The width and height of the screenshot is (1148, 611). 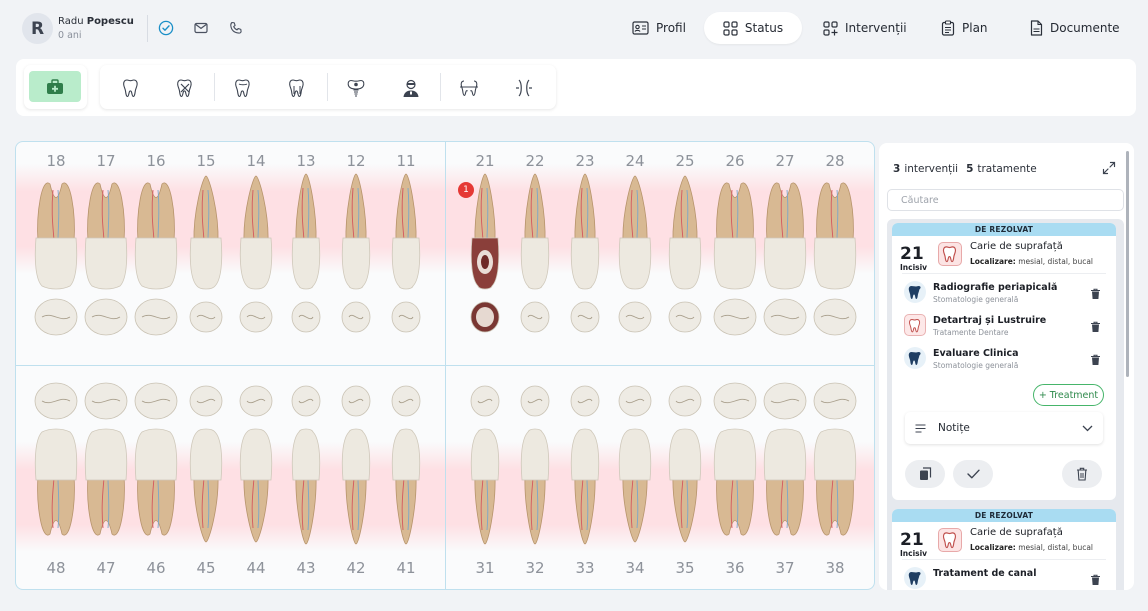 I want to click on tooth-number-35: 35, so click(x=685, y=568).